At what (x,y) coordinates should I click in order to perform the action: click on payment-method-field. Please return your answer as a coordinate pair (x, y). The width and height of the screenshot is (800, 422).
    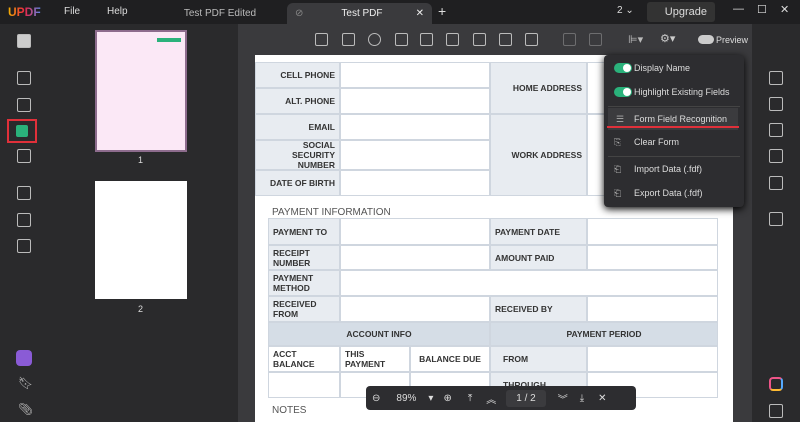
    Looking at the image, I should click on (529, 283).